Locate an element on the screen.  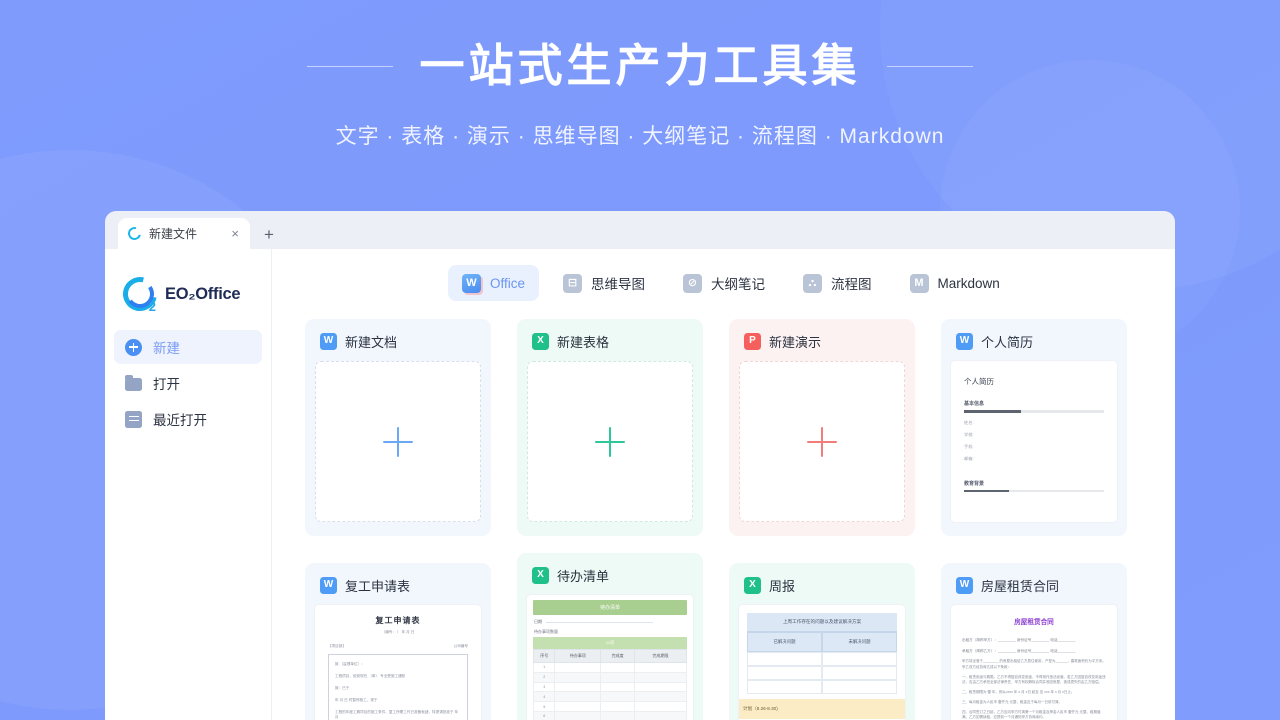
outline-note-icon: ⊘ is located at coordinates (693, 283).